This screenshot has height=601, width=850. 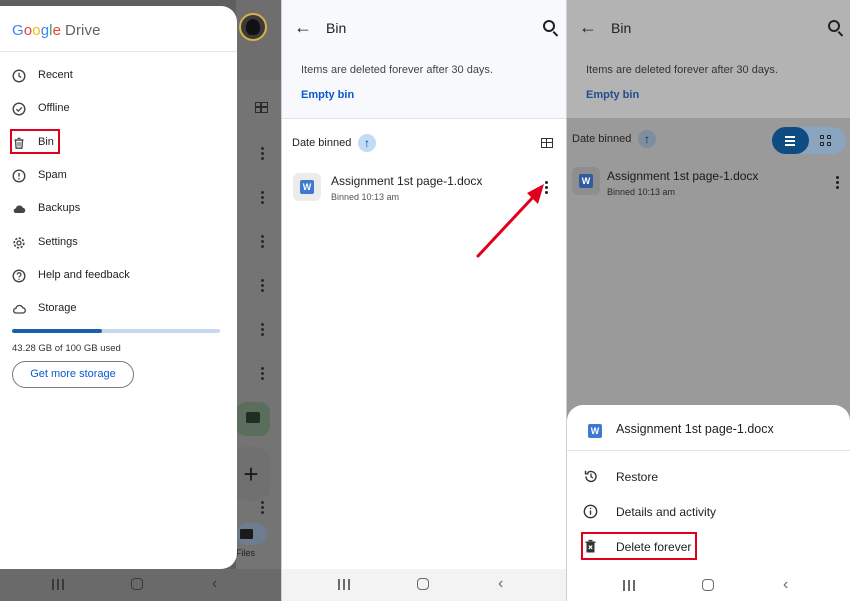 I want to click on background-app, so click(x=258, y=300).